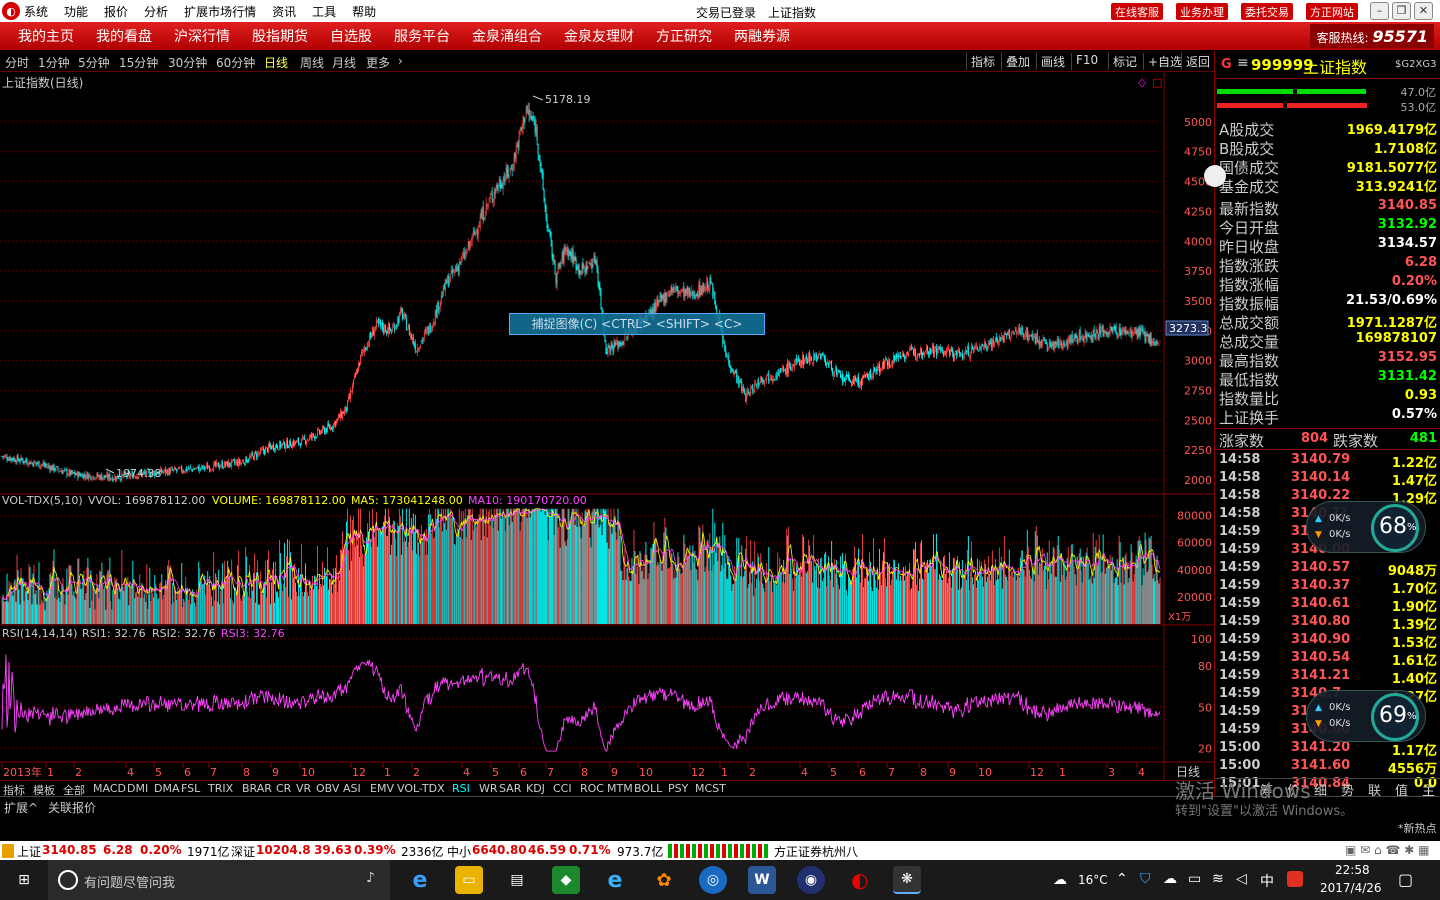 Image resolution: width=1440 pixels, height=900 pixels. I want to click on indicator-tab: EMV, so click(382, 788).